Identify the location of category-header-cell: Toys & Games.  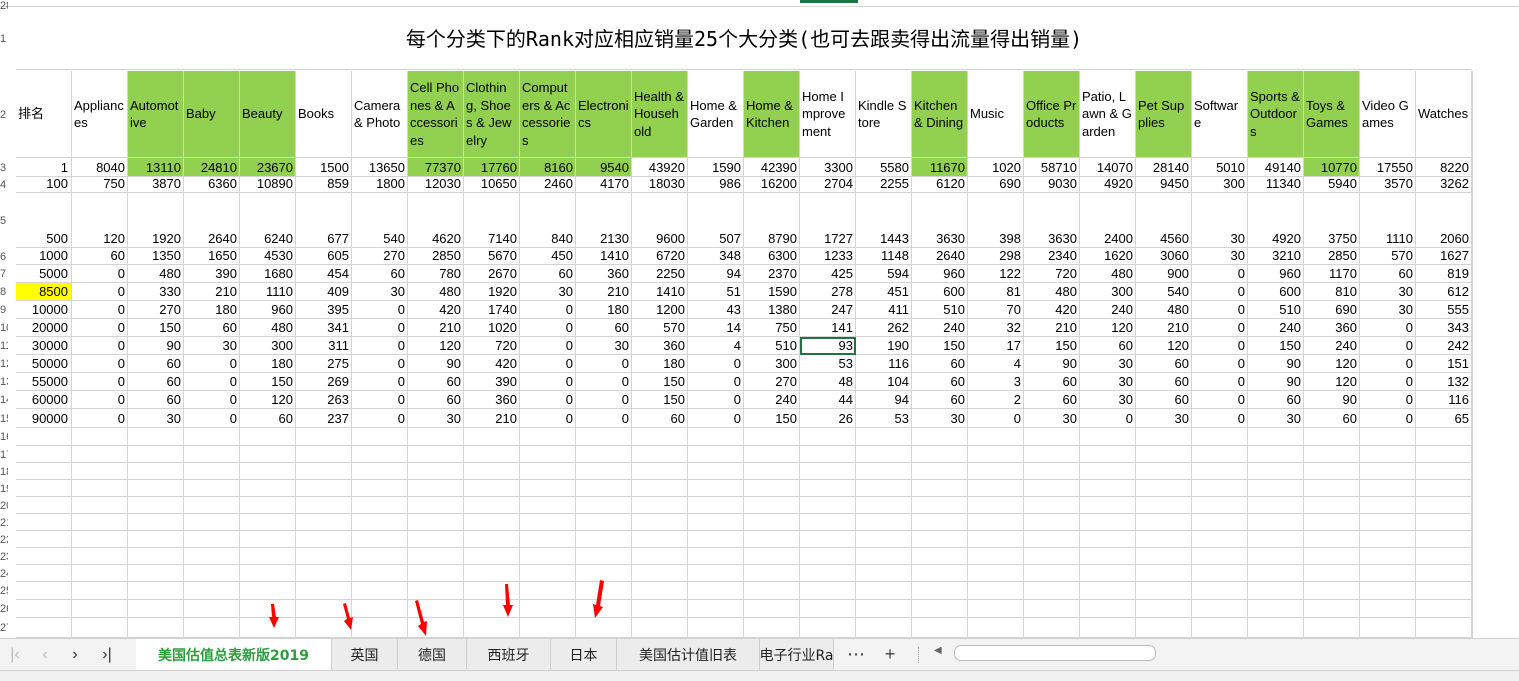
(1332, 114).